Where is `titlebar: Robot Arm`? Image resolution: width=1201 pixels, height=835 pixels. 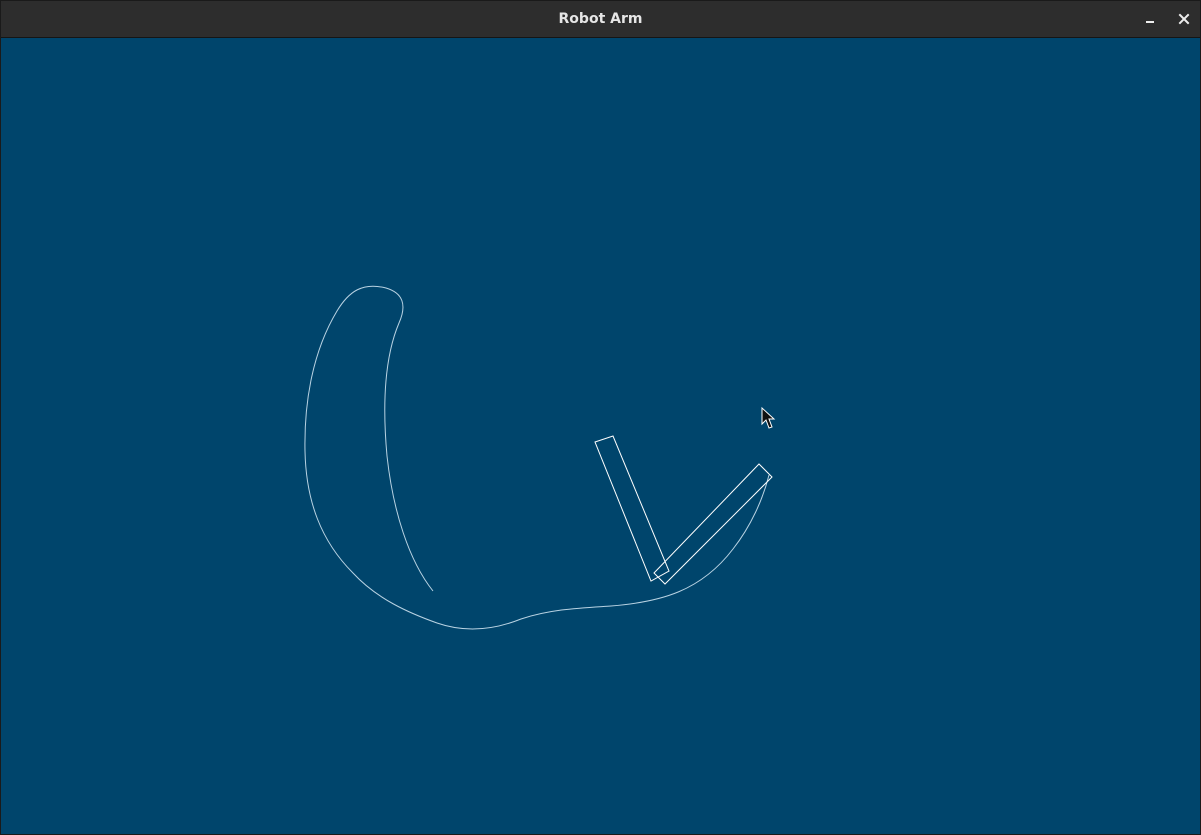
titlebar: Robot Arm is located at coordinates (600, 19).